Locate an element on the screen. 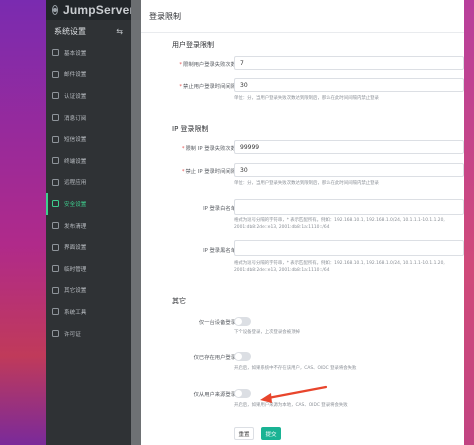  sidebar-item-label: 发布清理 is located at coordinates (75, 226).